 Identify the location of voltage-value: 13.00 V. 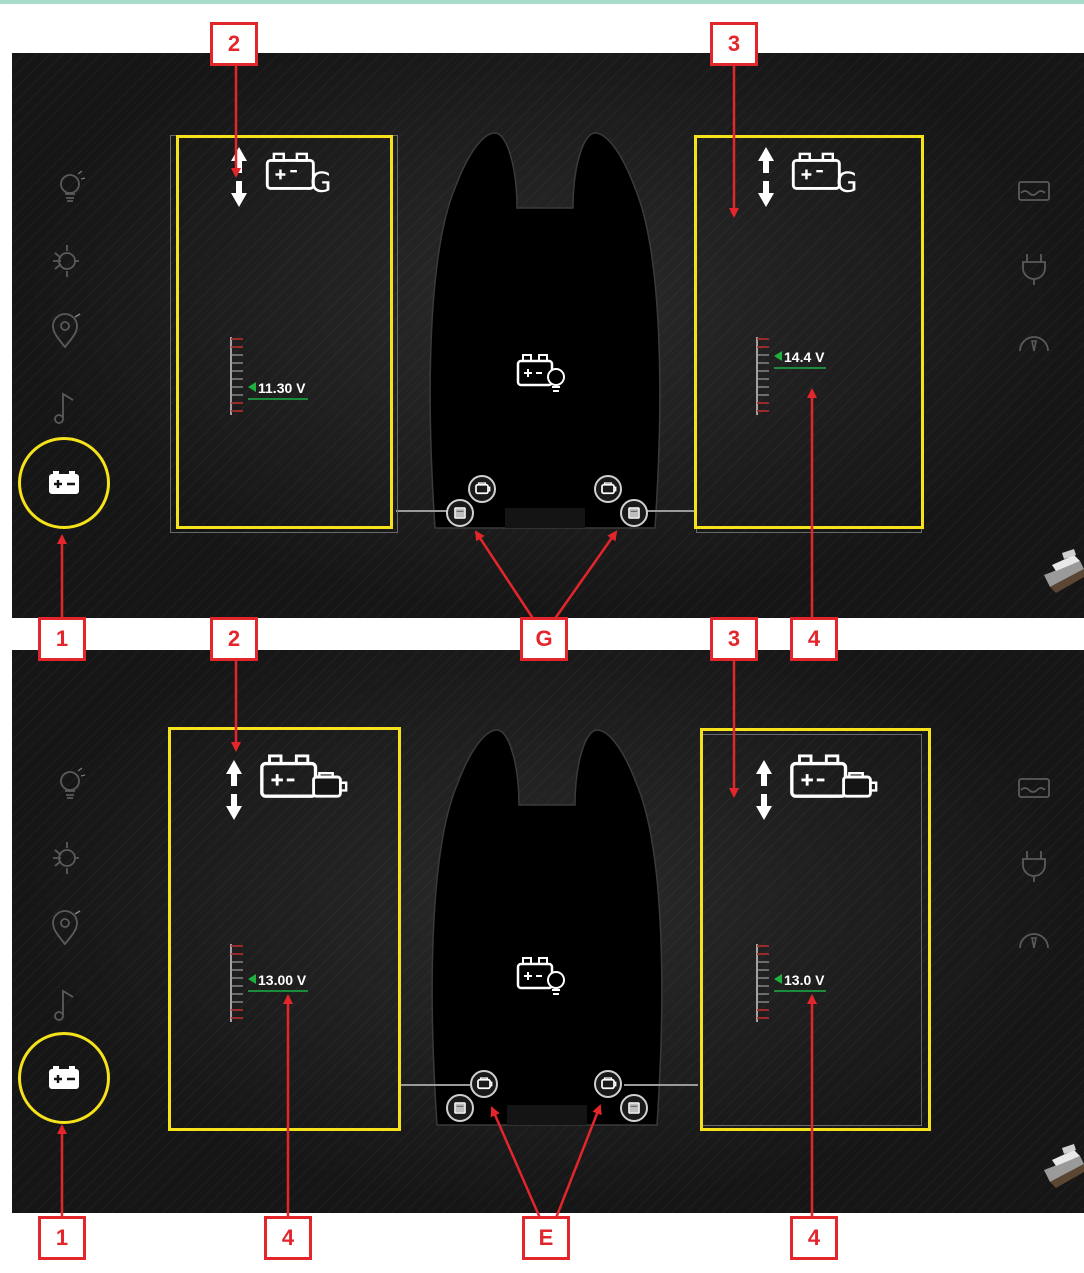
(282, 980).